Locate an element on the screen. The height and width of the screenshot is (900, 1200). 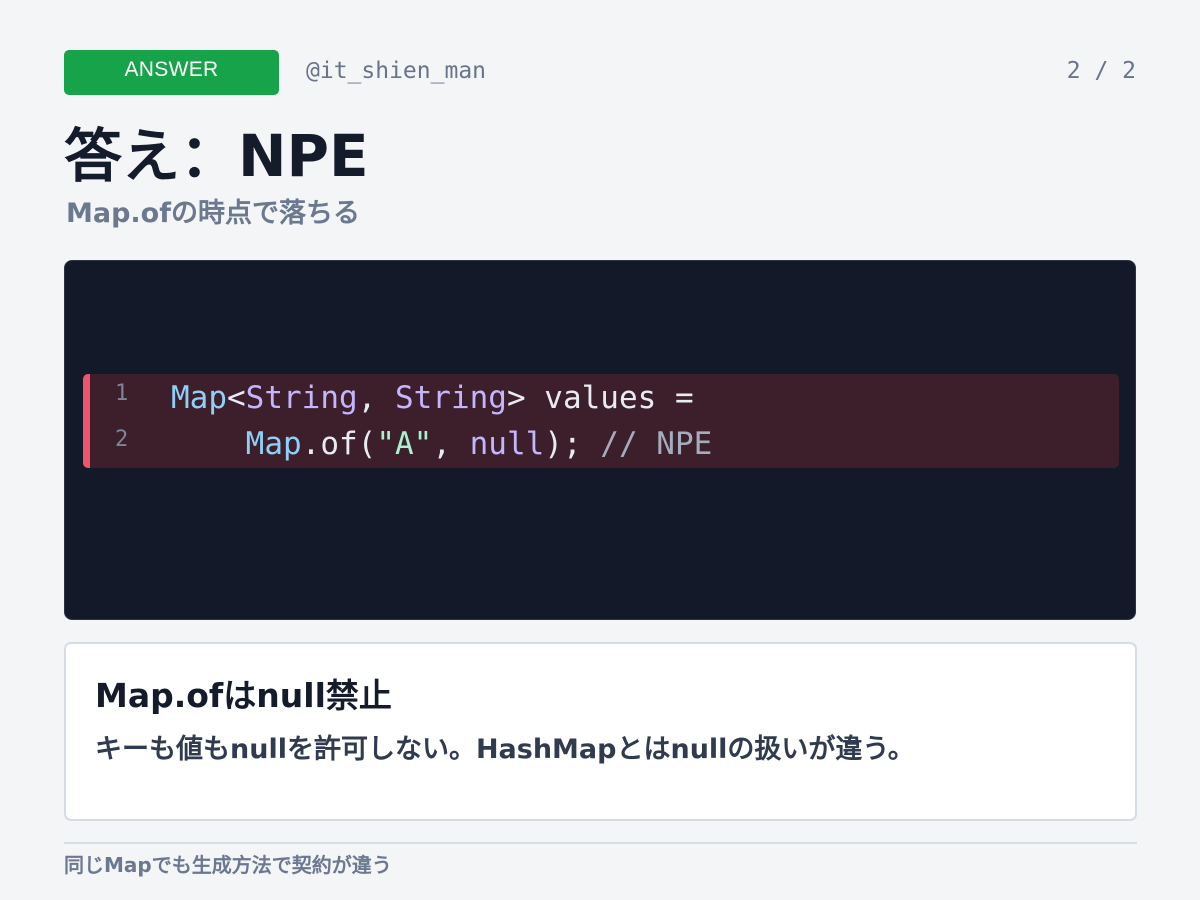
token-punctuation: < is located at coordinates (236, 398).